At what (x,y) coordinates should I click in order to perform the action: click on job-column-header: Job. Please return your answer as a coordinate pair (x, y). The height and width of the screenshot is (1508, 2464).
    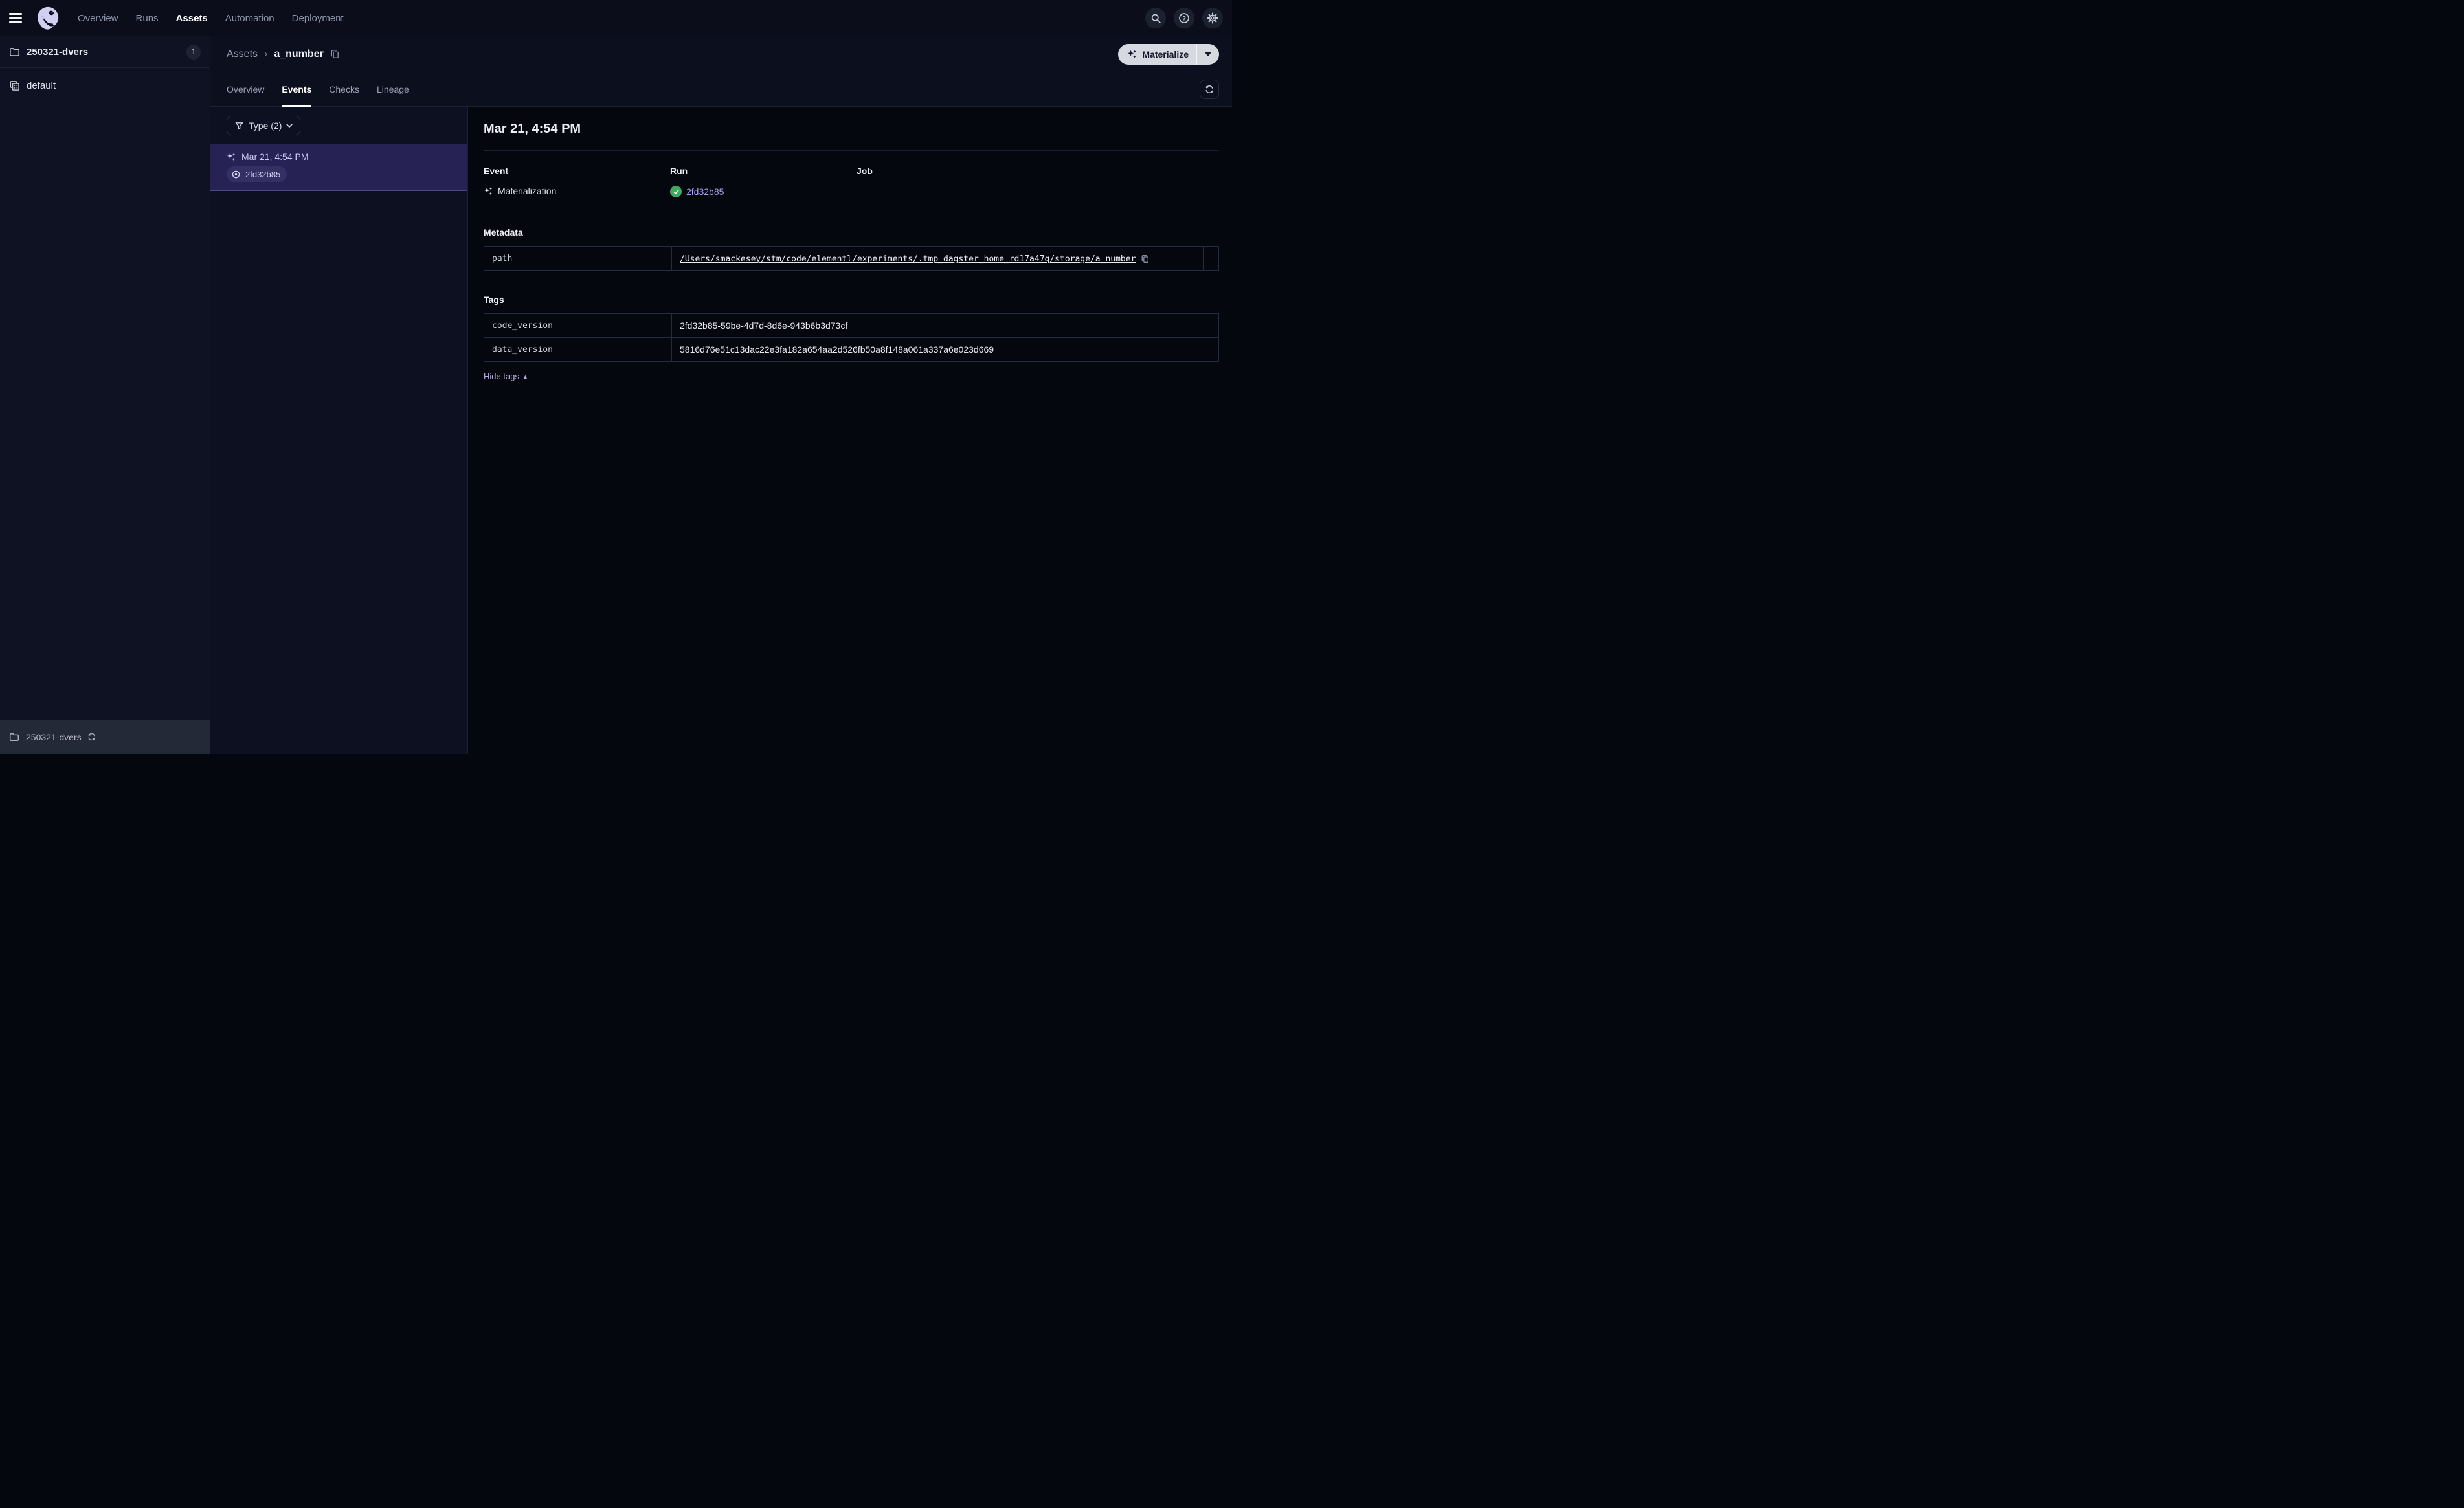
    Looking at the image, I should click on (865, 171).